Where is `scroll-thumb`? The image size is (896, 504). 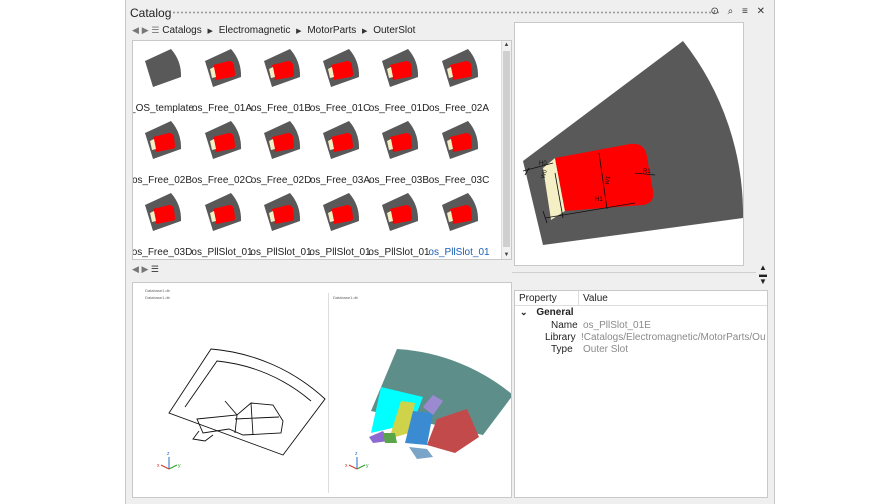 scroll-thumb is located at coordinates (506, 149).